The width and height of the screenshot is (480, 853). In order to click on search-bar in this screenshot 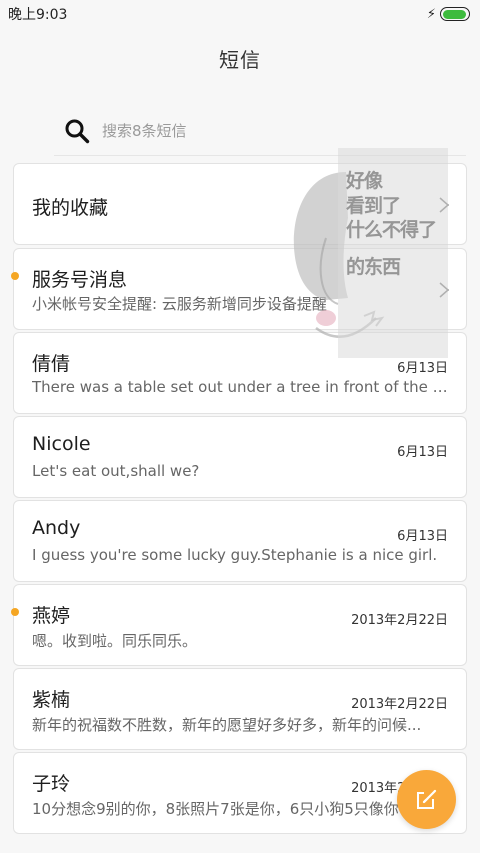, I will do `click(260, 131)`.